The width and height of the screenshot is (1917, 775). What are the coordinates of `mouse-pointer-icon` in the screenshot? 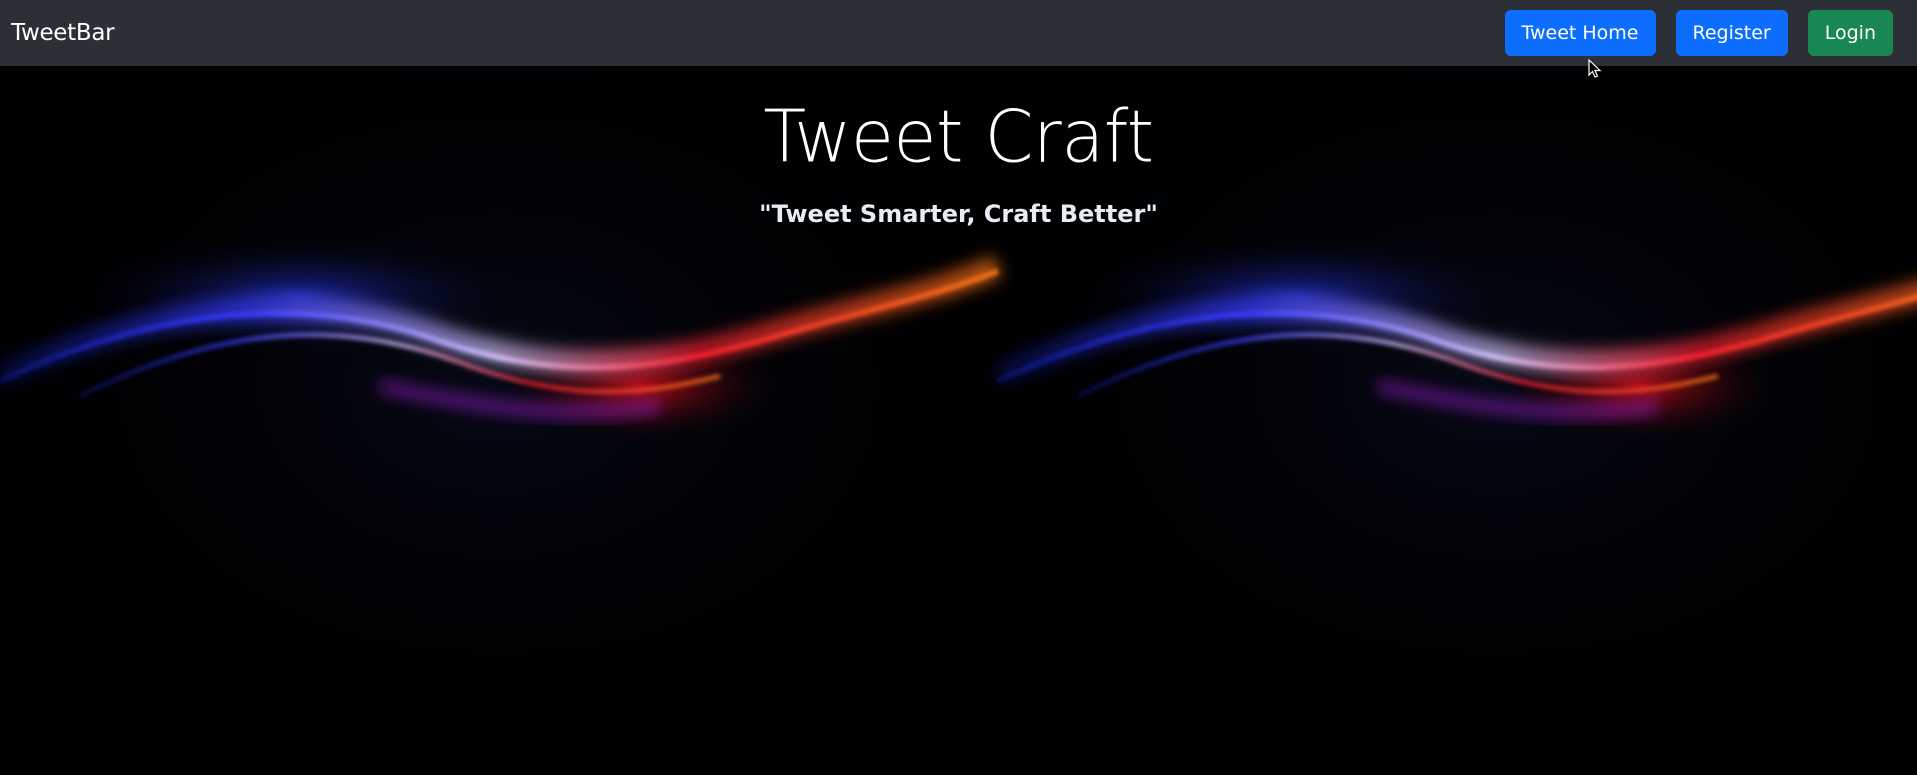 It's located at (1595, 68).